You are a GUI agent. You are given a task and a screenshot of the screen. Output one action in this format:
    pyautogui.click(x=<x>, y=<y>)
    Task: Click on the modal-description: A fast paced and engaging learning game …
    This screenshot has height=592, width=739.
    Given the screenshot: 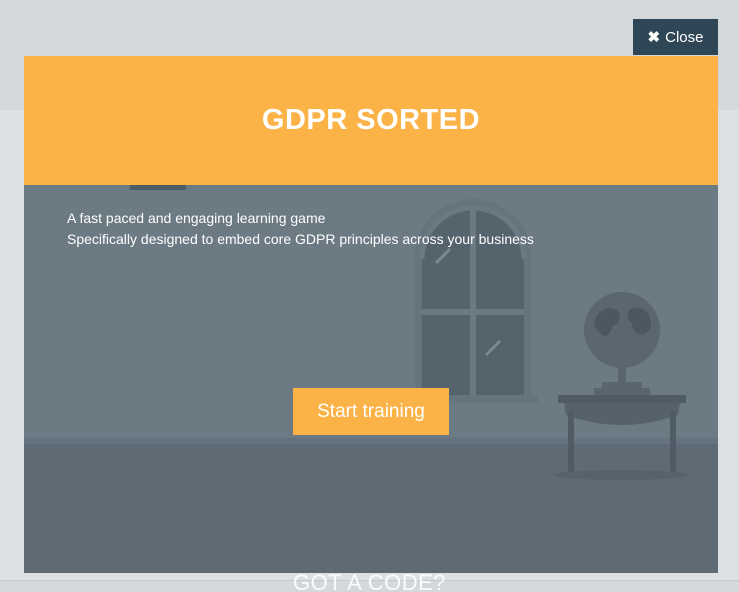 What is the action you would take?
    pyautogui.click(x=300, y=229)
    